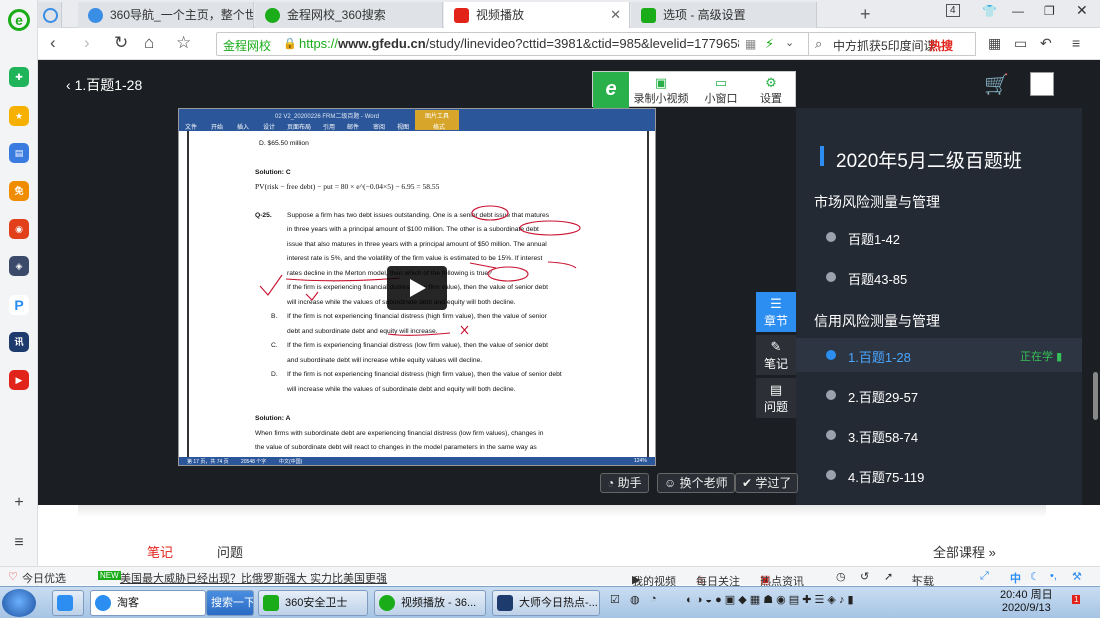  I want to click on system-clock: 20:40 周日 2020/9/13, so click(1026, 602).